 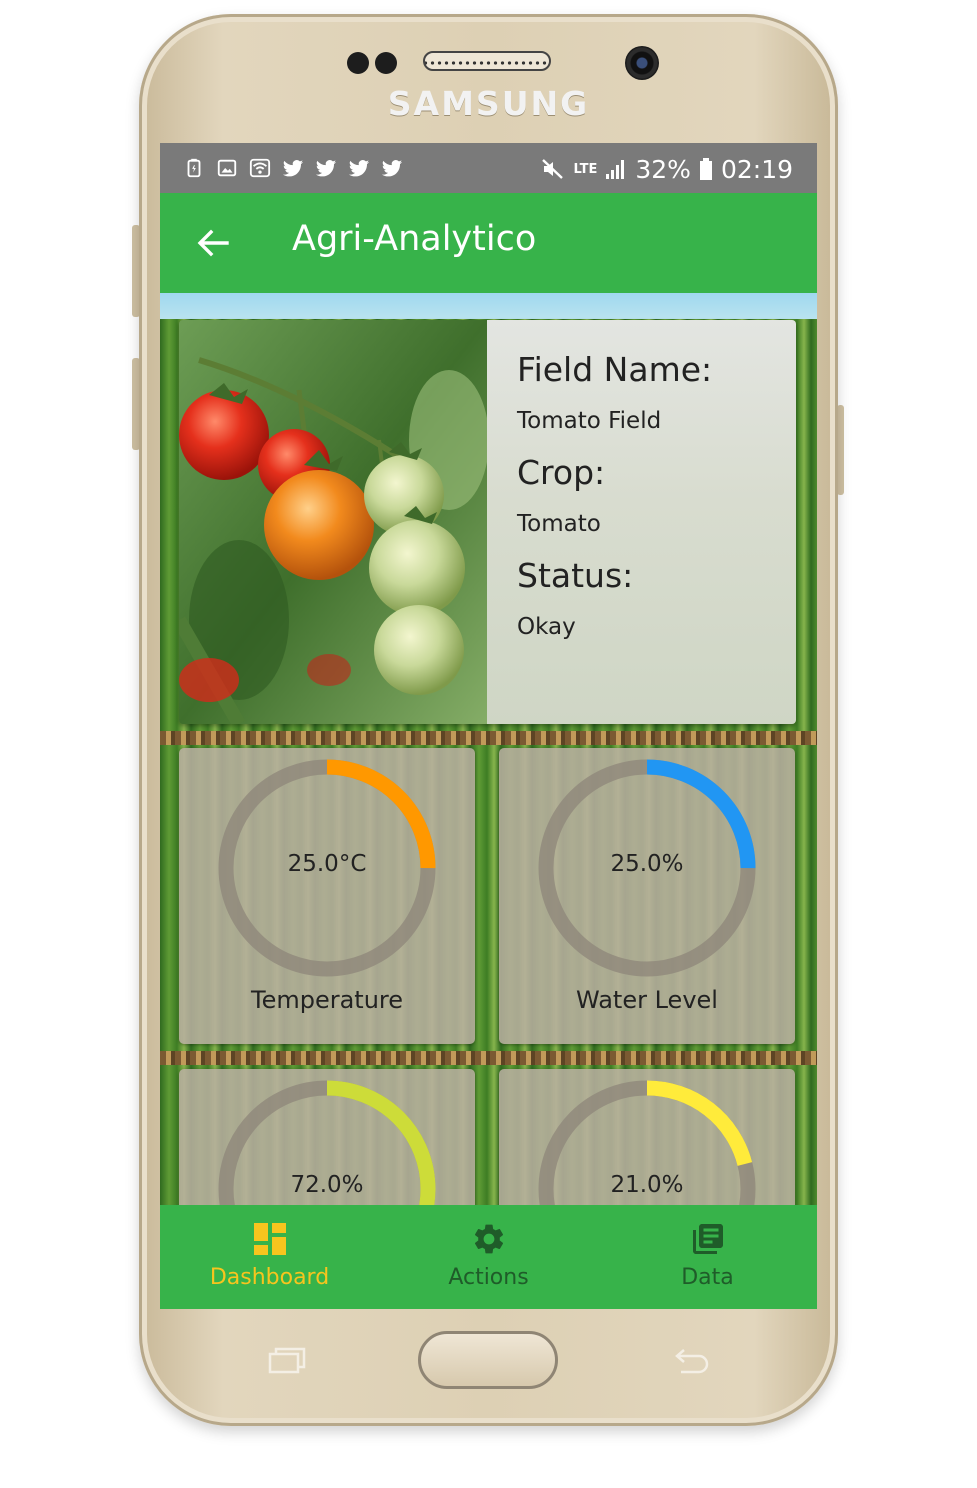 I want to click on clock: 02:19, so click(x=756, y=169).